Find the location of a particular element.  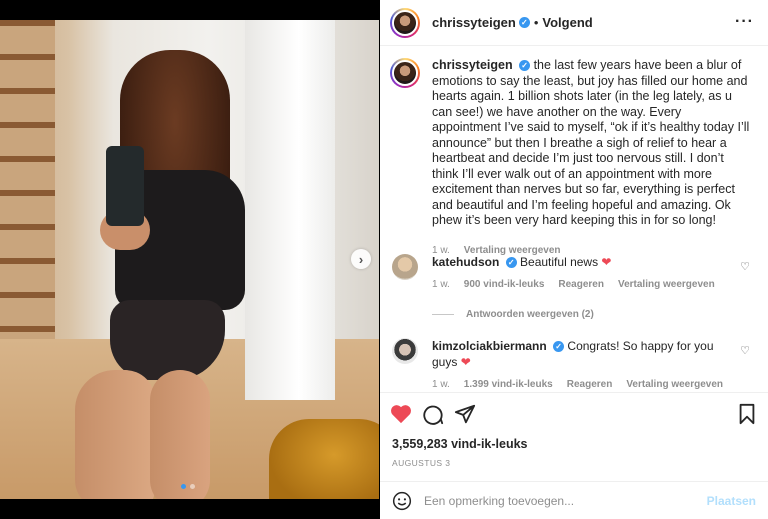

next-slide-button: › is located at coordinates (361, 259).